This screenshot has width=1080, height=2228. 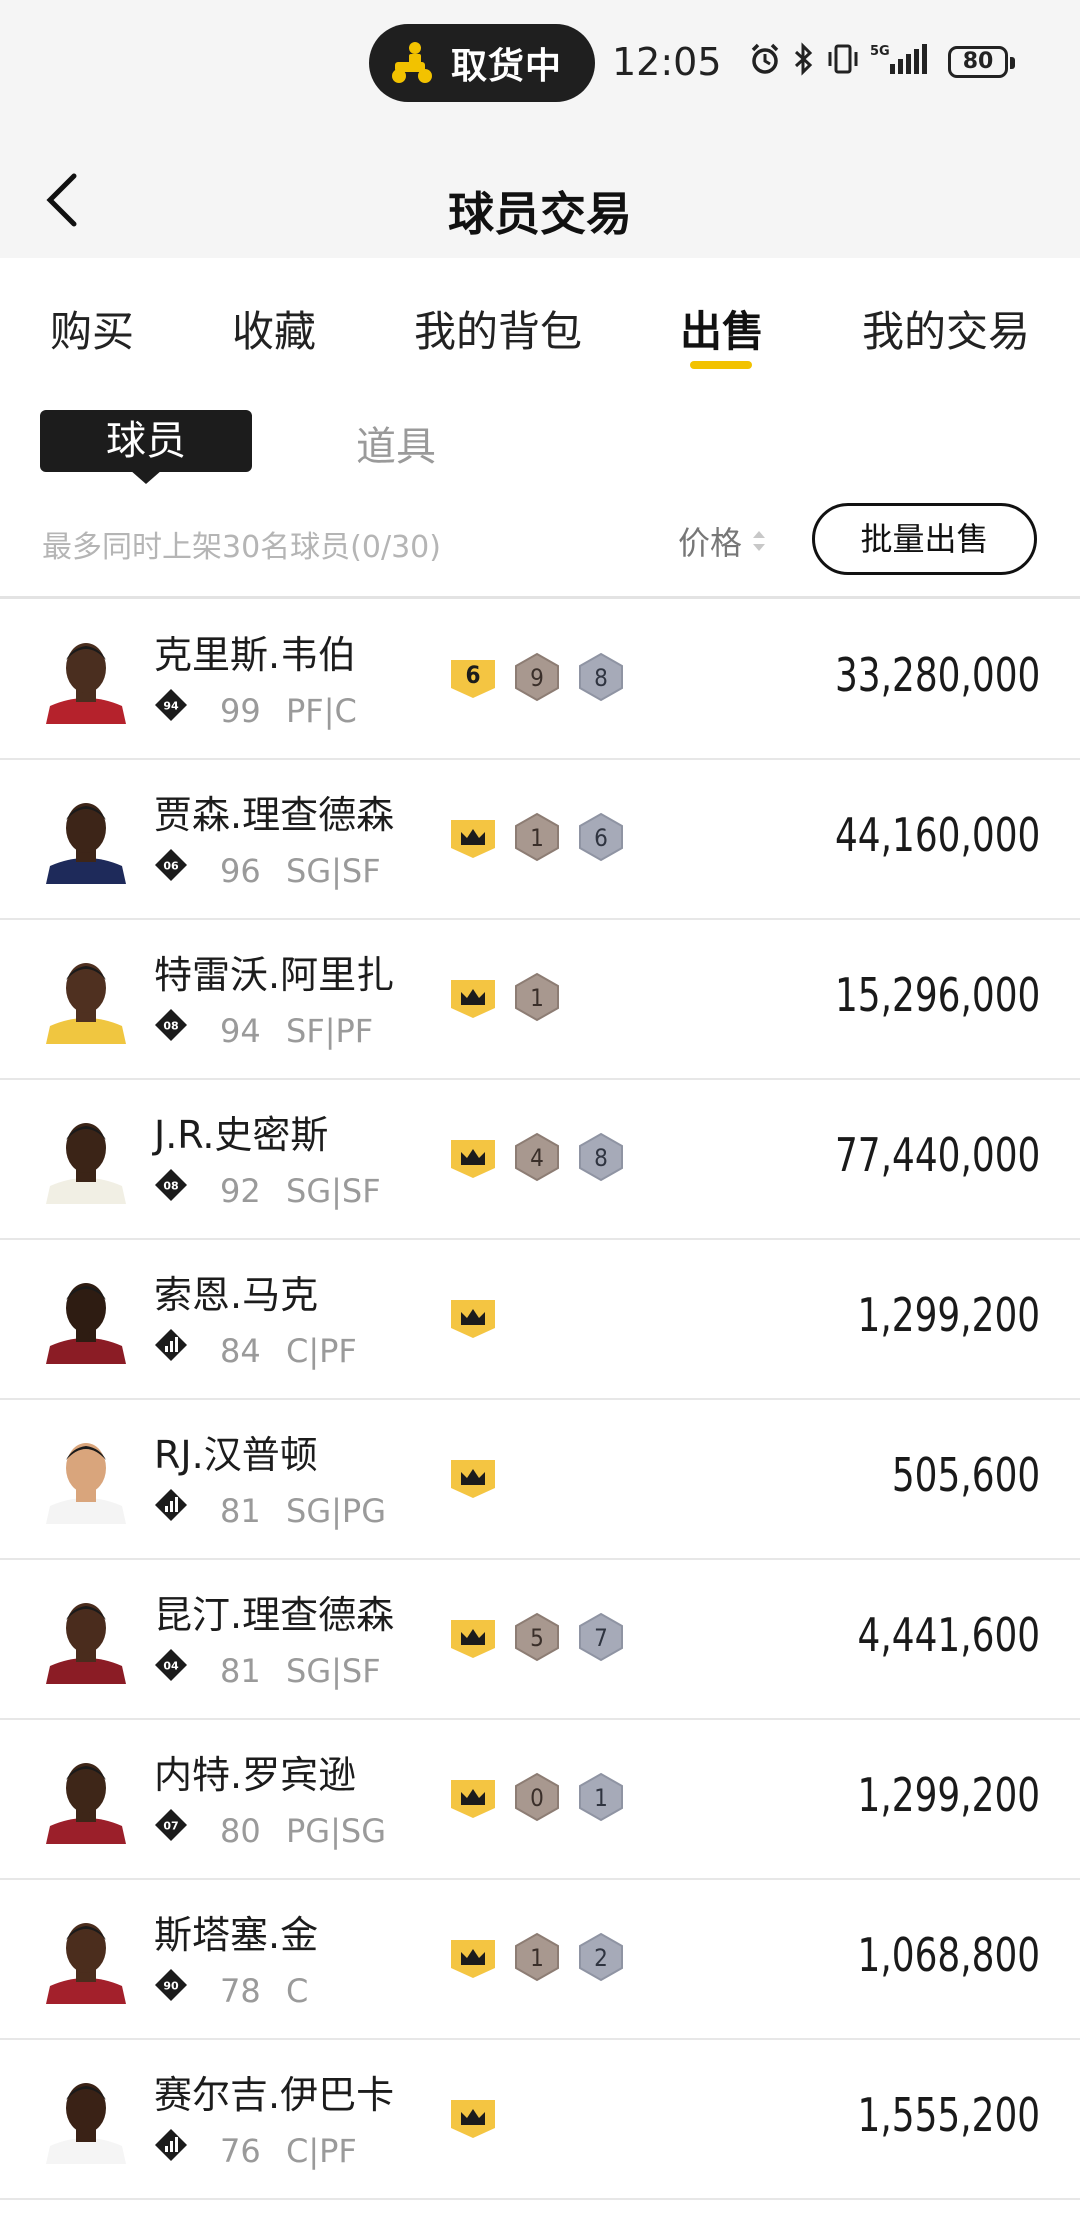 I want to click on subtab-items: 道具, so click(x=396, y=443).